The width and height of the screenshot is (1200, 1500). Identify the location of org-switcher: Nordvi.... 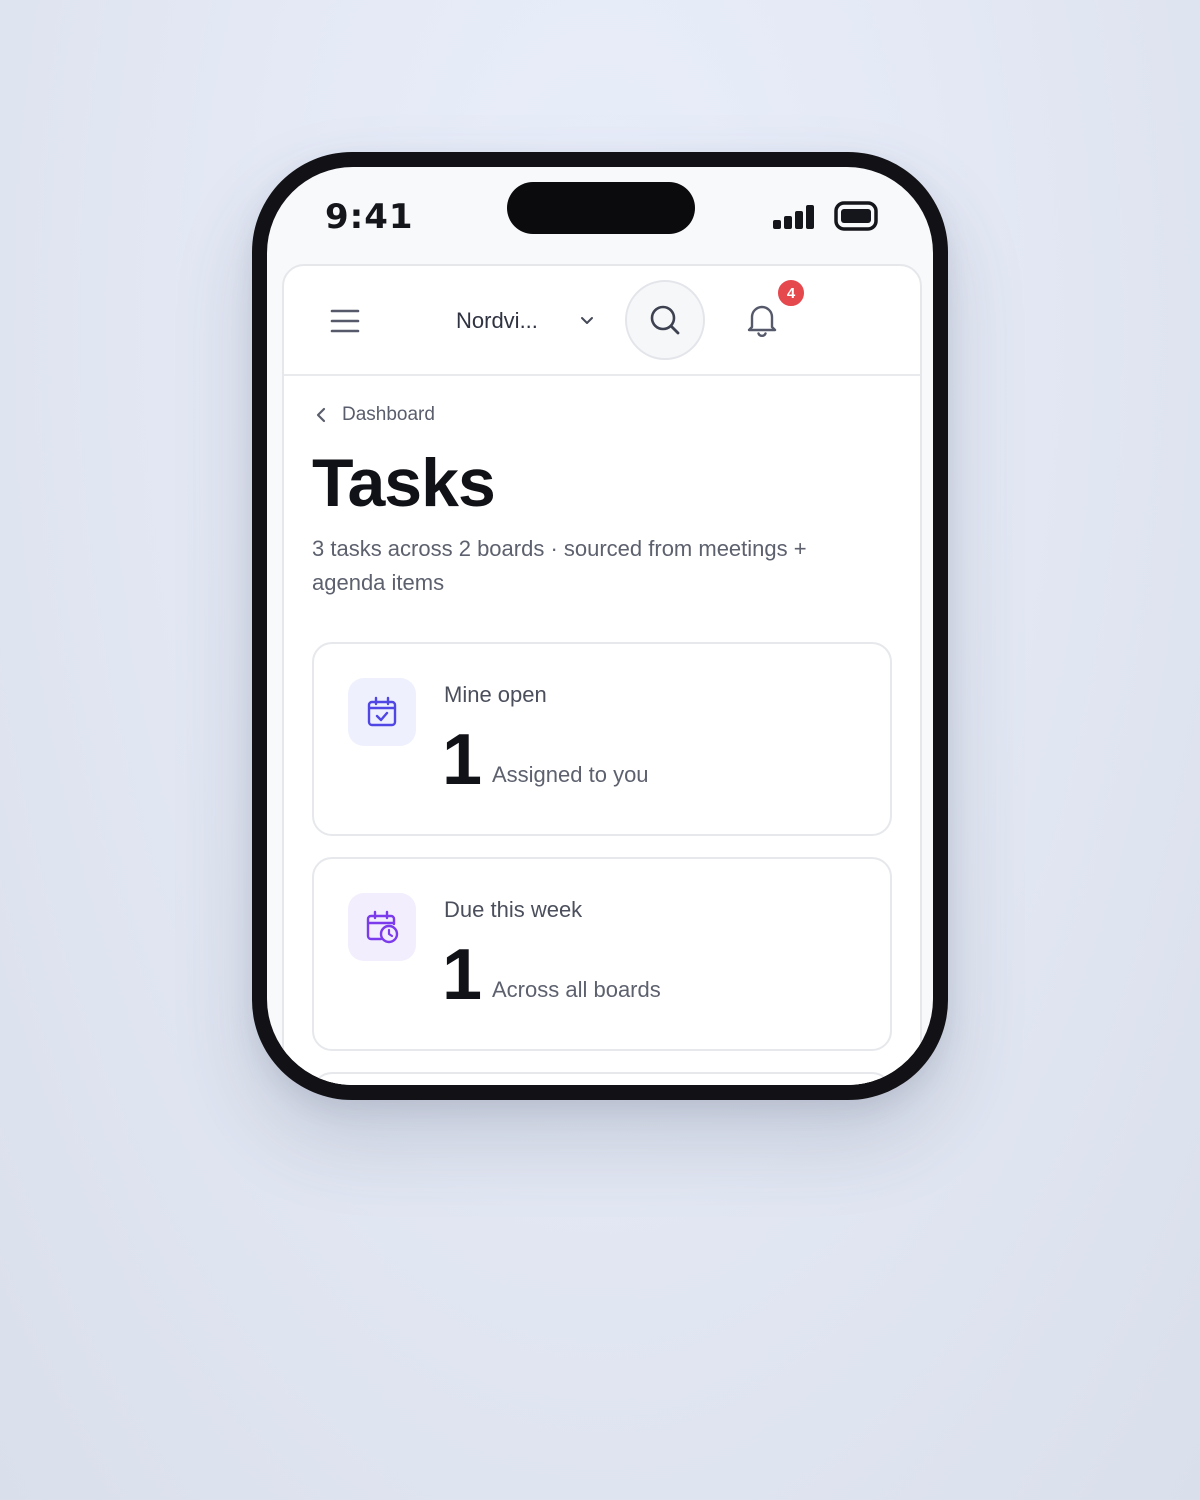
(526, 321).